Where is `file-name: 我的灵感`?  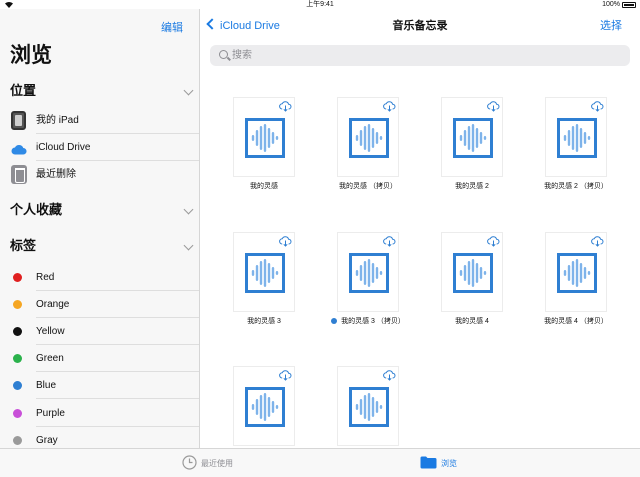
file-name: 我的灵感 is located at coordinates (264, 187).